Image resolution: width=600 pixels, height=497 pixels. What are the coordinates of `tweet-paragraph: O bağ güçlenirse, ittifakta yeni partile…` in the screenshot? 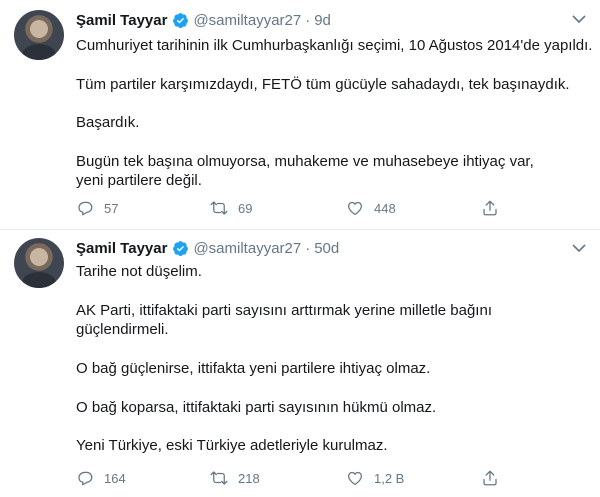 It's located at (253, 368).